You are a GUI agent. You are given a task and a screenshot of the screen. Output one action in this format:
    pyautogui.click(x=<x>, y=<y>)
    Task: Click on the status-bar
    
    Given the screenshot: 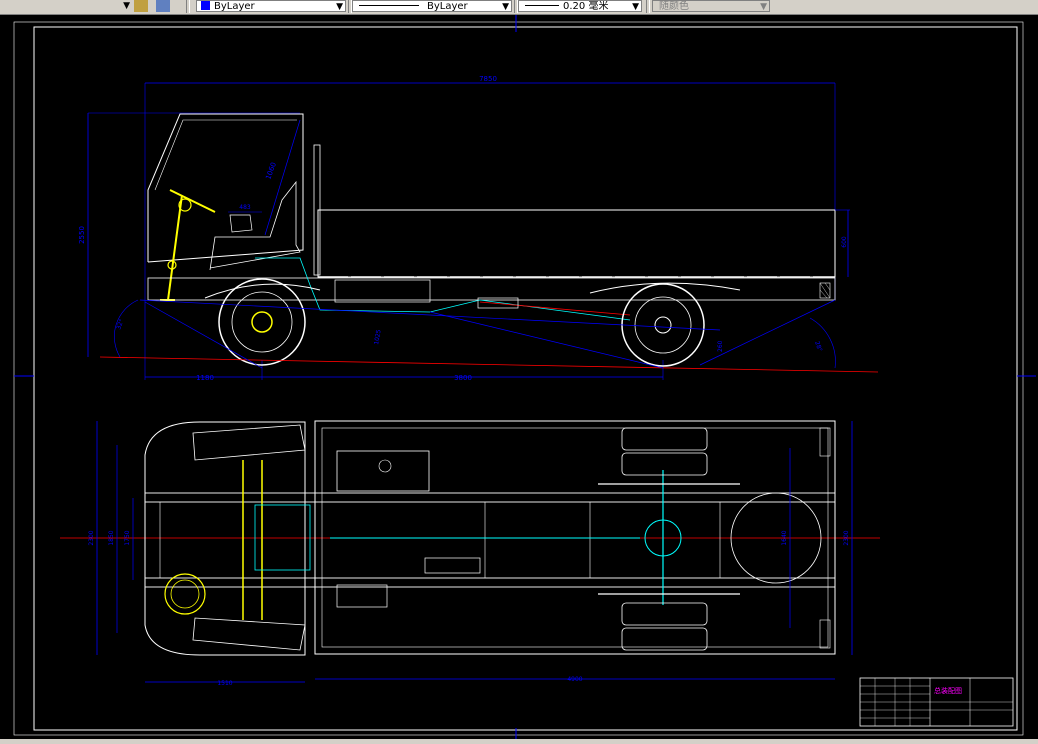 What is the action you would take?
    pyautogui.click(x=519, y=741)
    